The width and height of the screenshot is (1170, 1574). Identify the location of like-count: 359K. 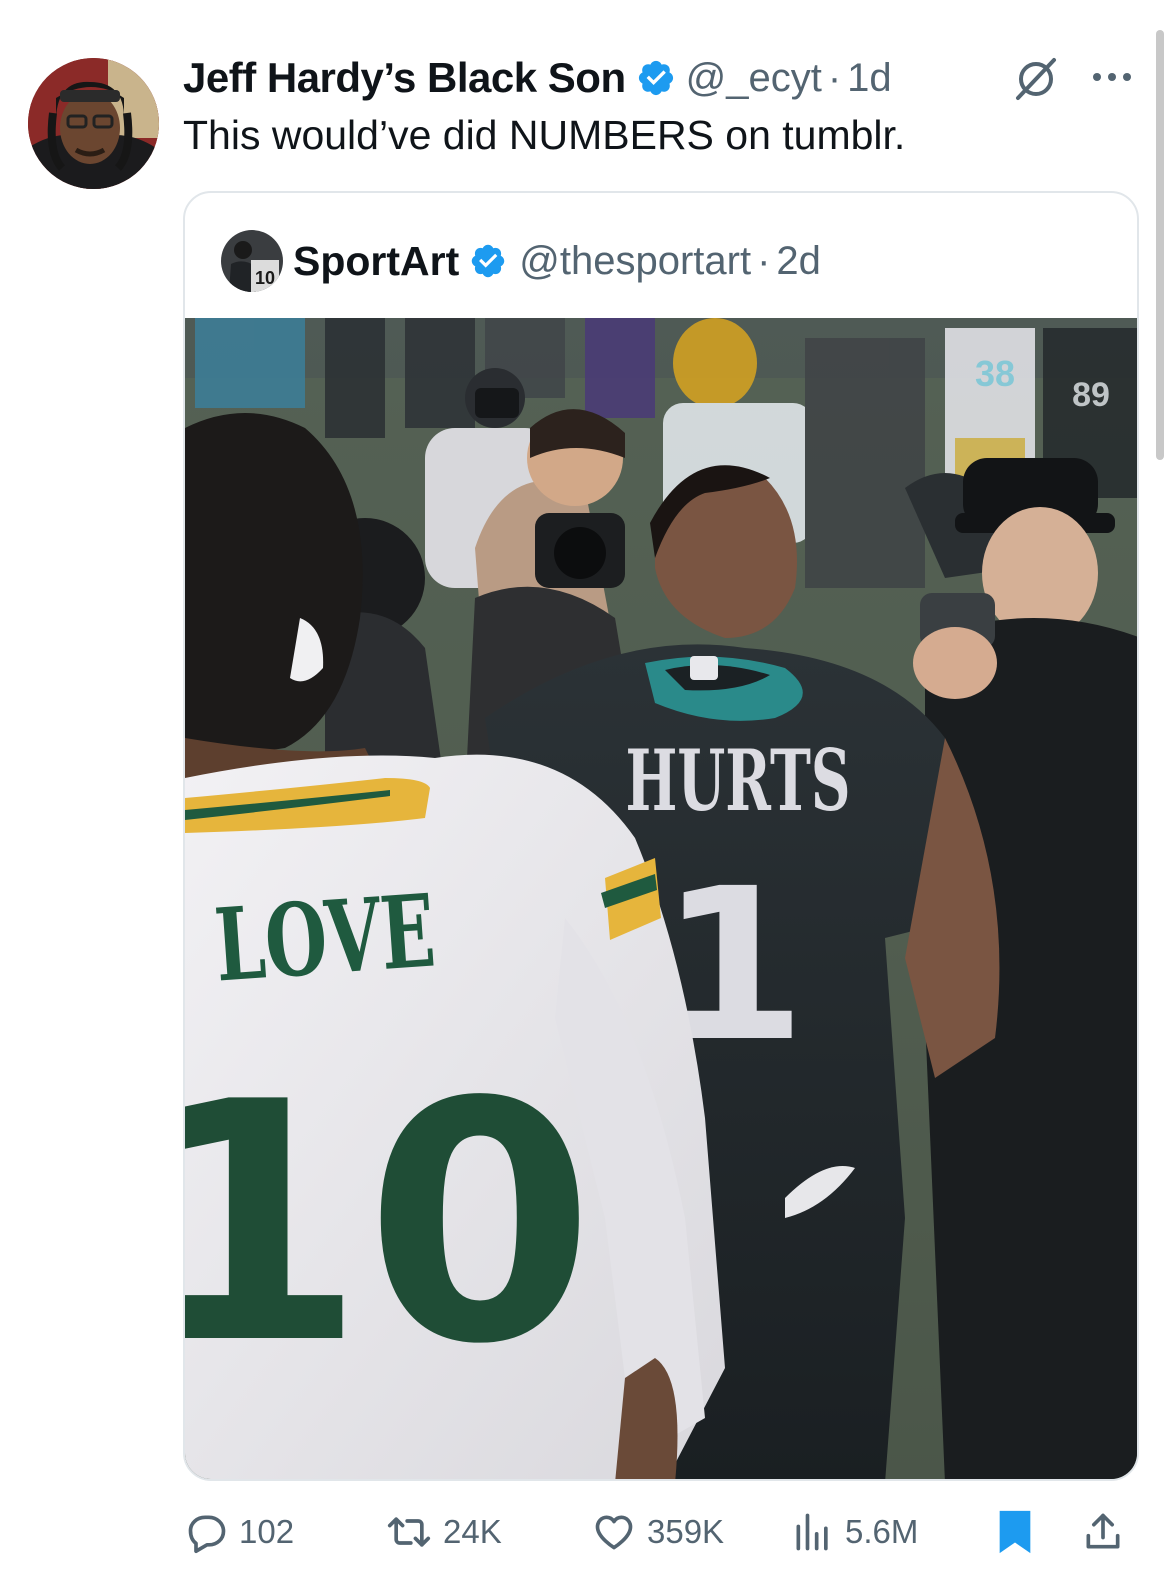
(686, 1531).